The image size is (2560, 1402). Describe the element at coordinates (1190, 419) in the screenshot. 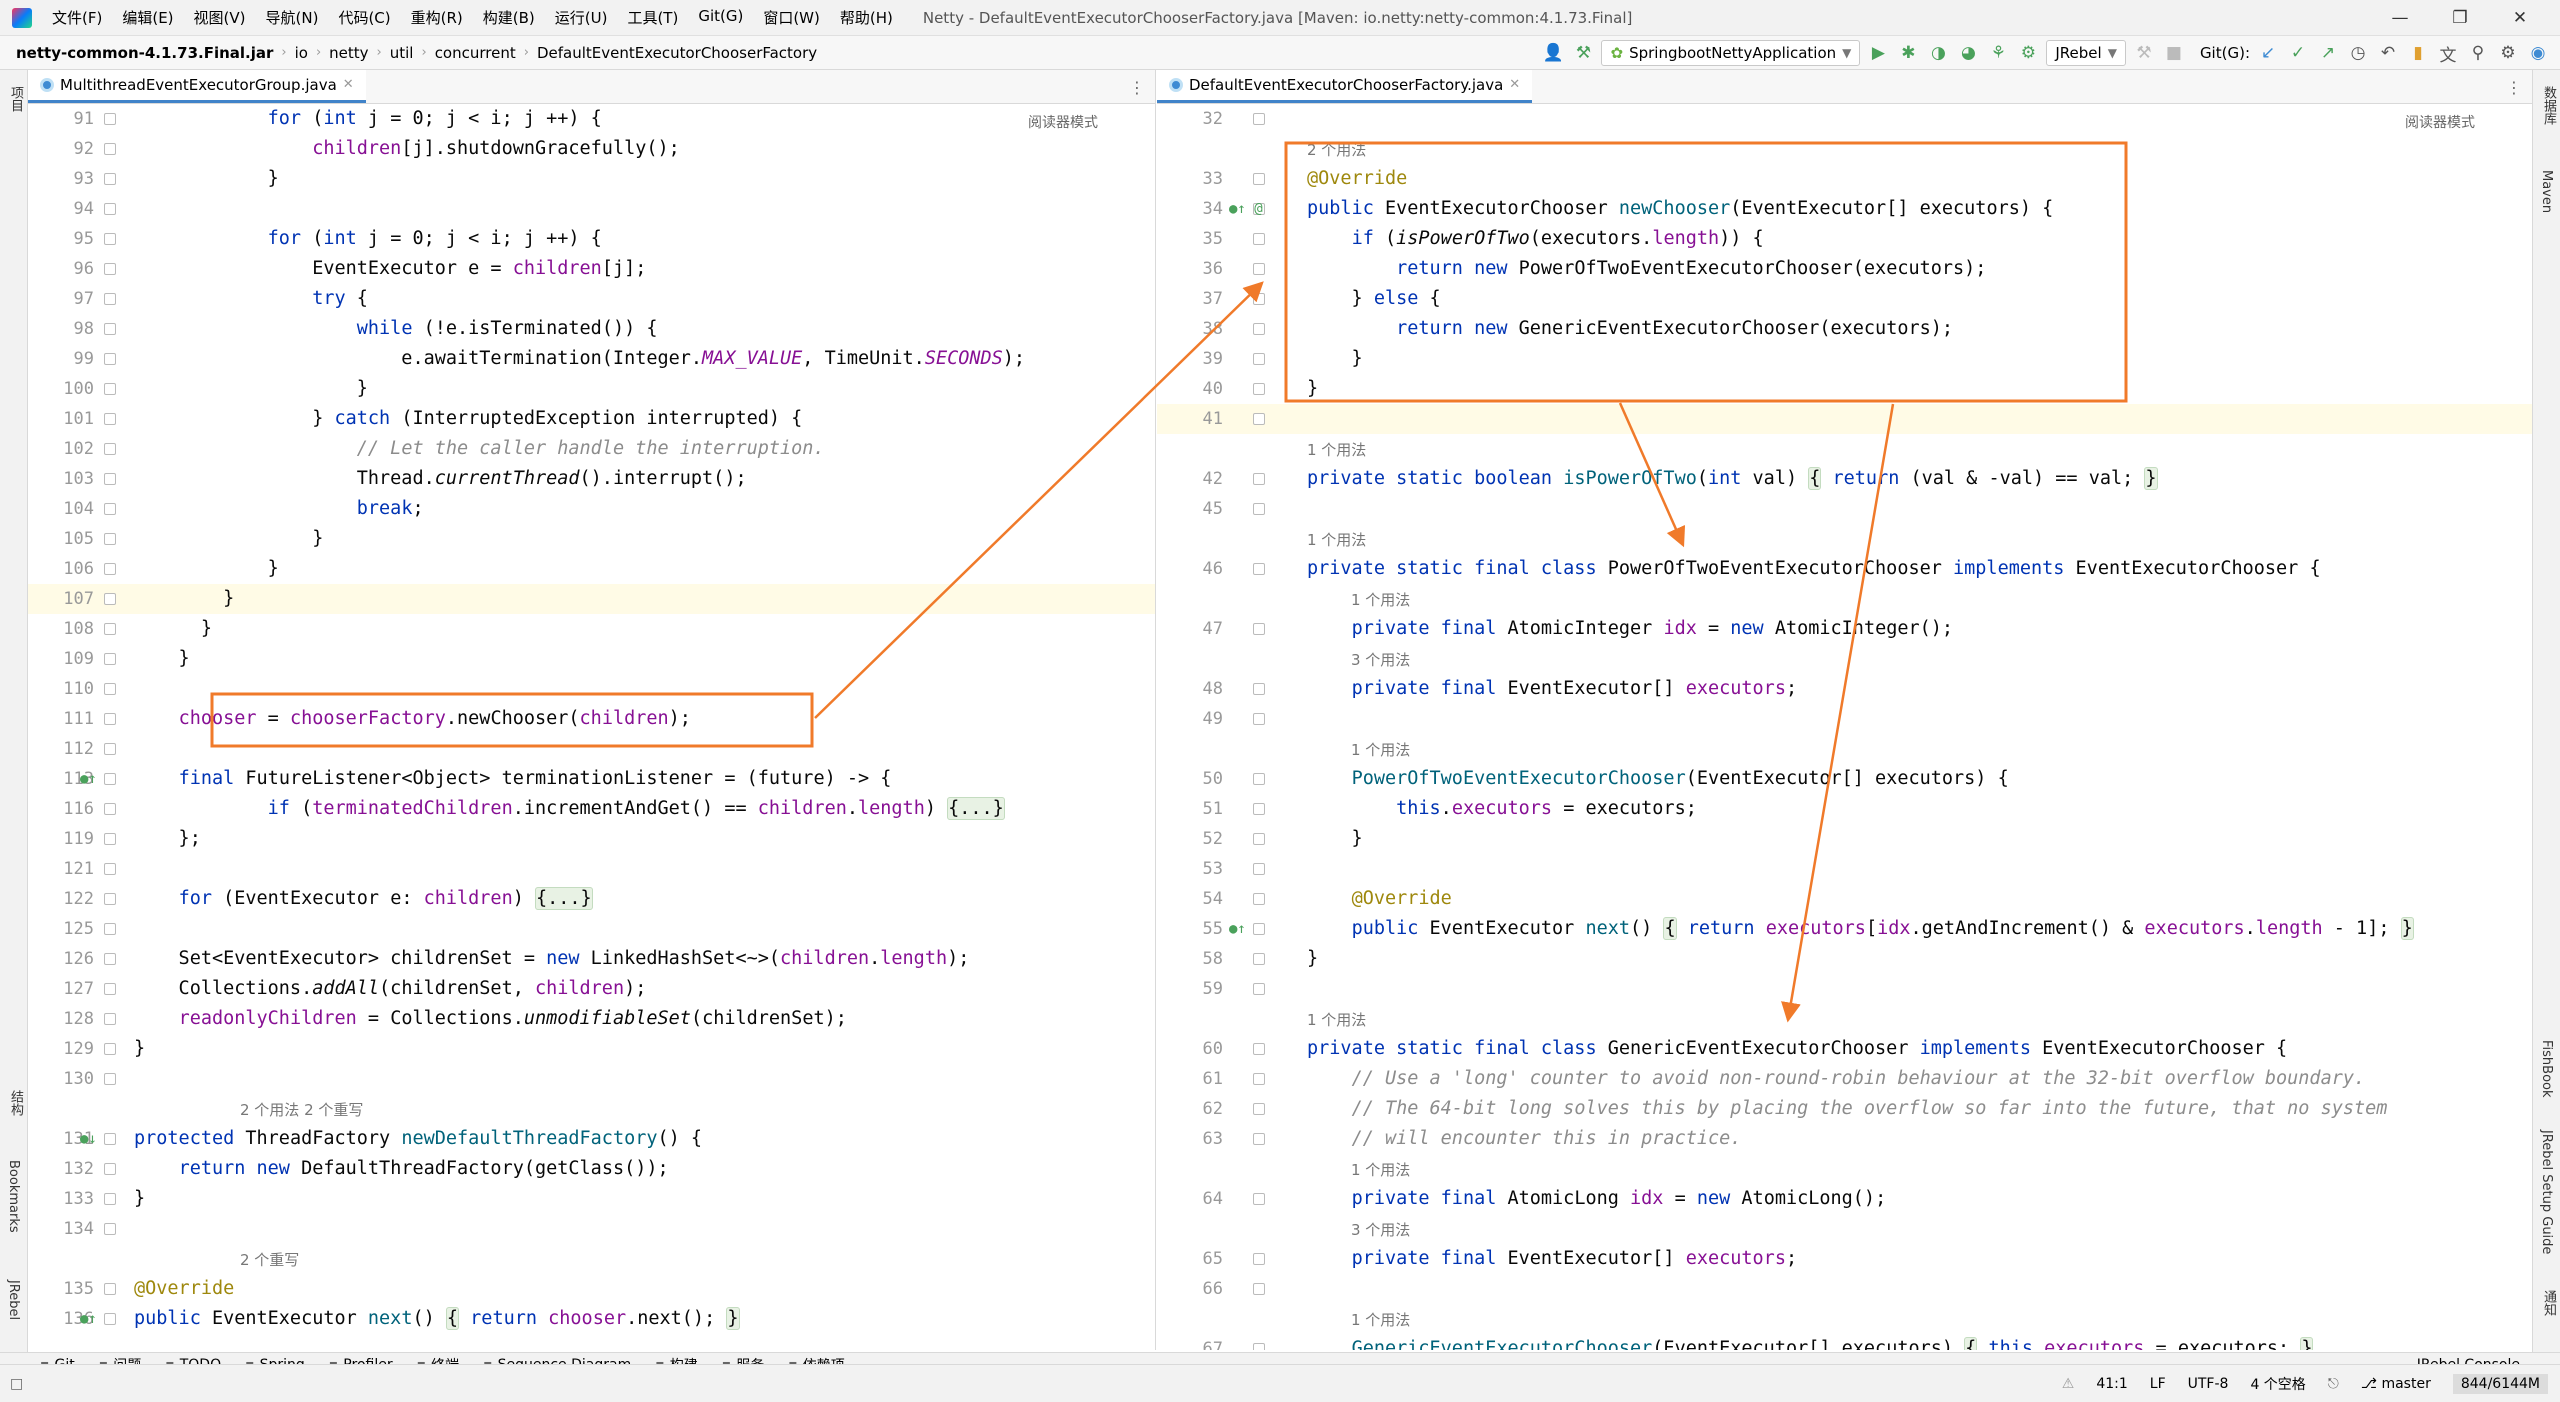

I see `line-number: 41` at that location.